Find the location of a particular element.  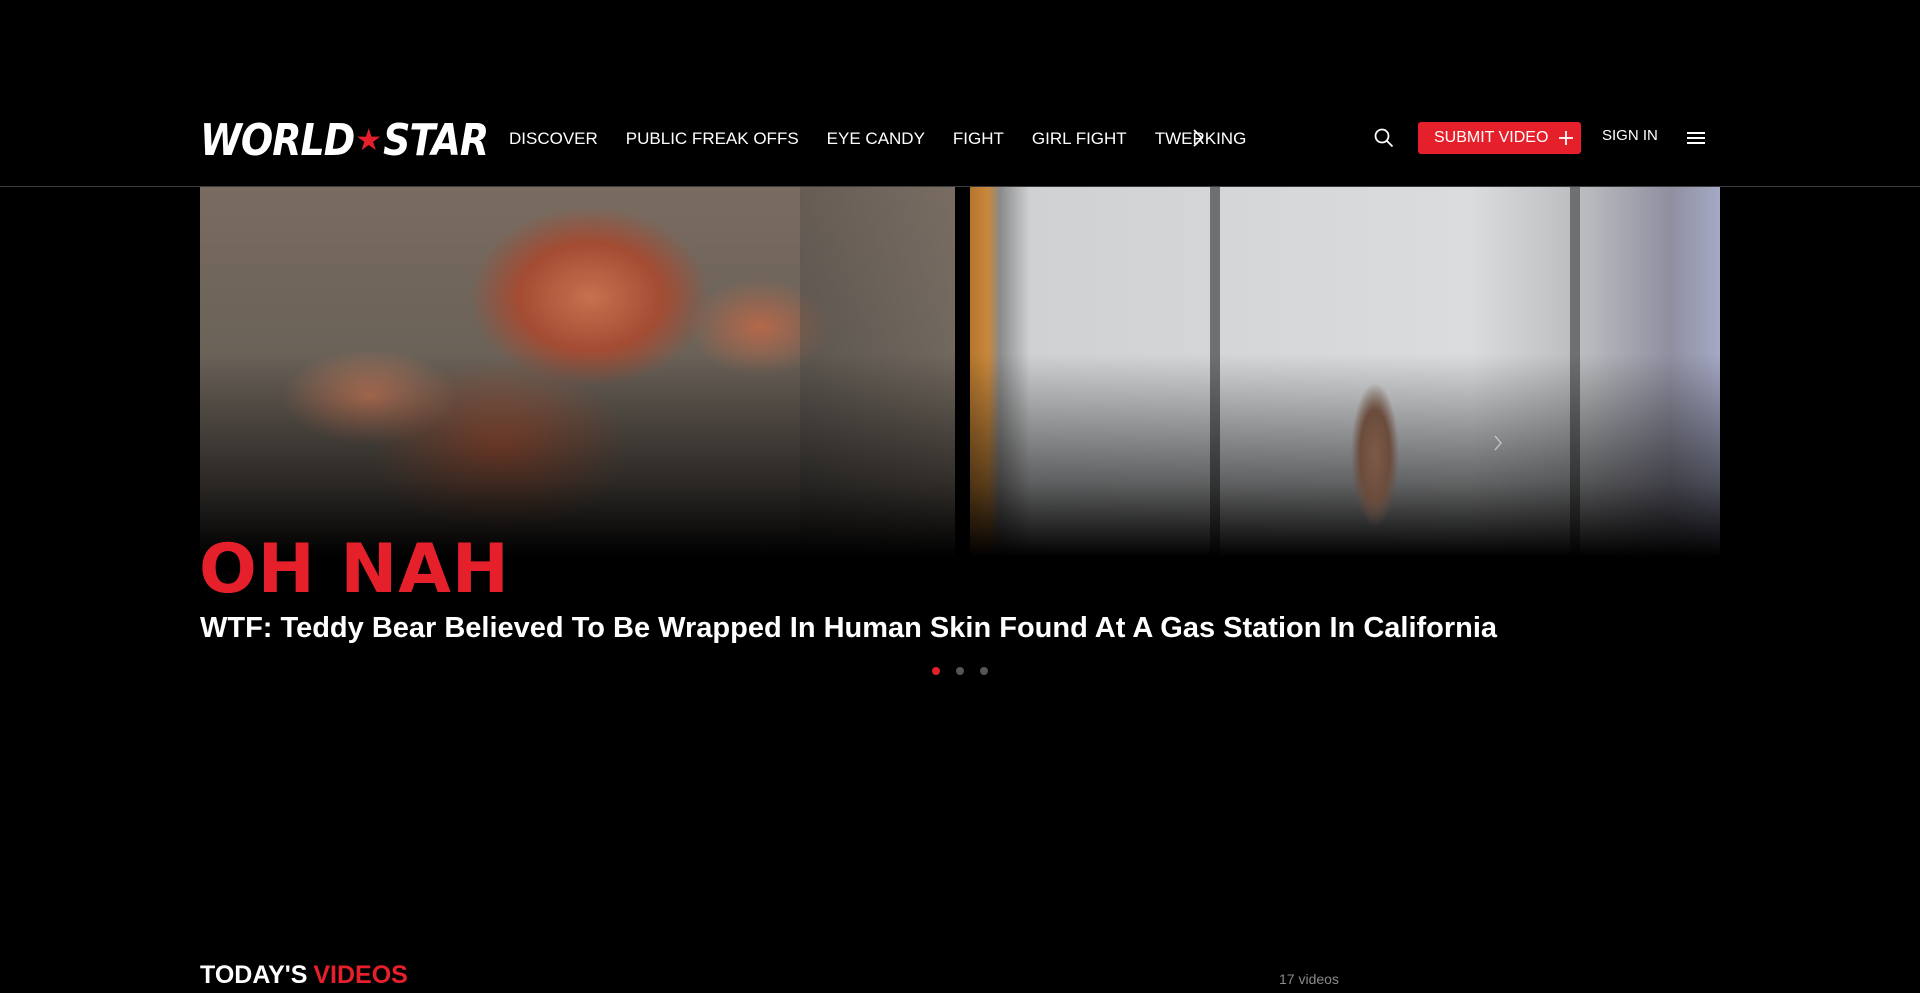

search-icon is located at coordinates (1384, 138).